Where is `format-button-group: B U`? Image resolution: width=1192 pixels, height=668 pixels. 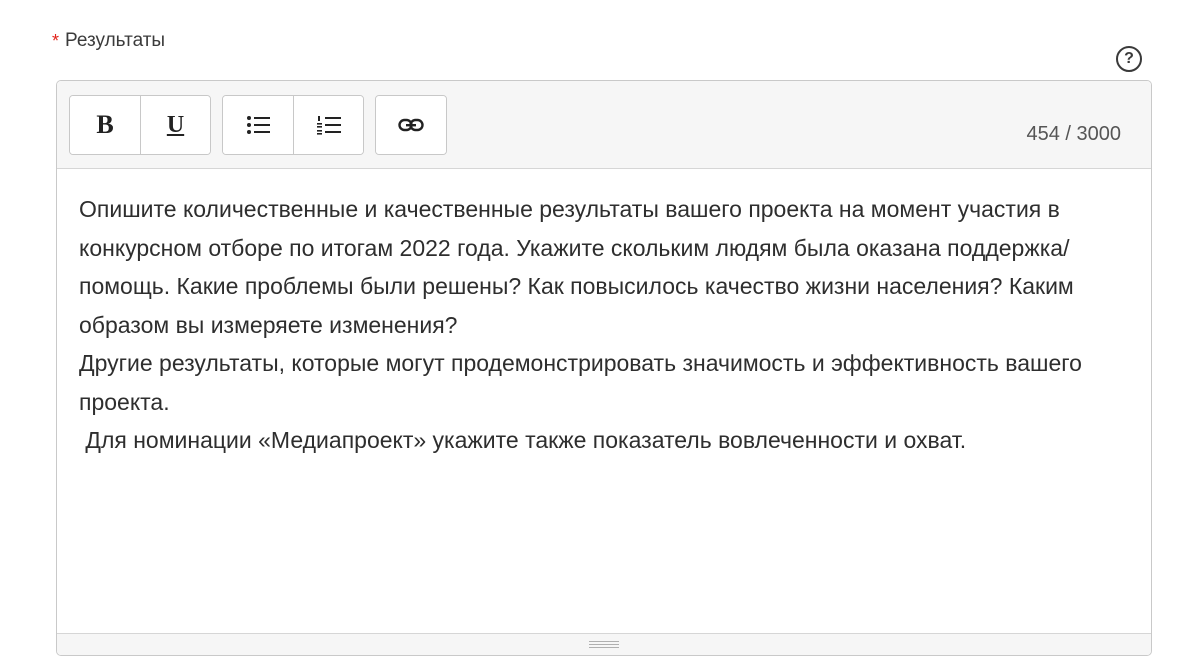
format-button-group: B U is located at coordinates (140, 125).